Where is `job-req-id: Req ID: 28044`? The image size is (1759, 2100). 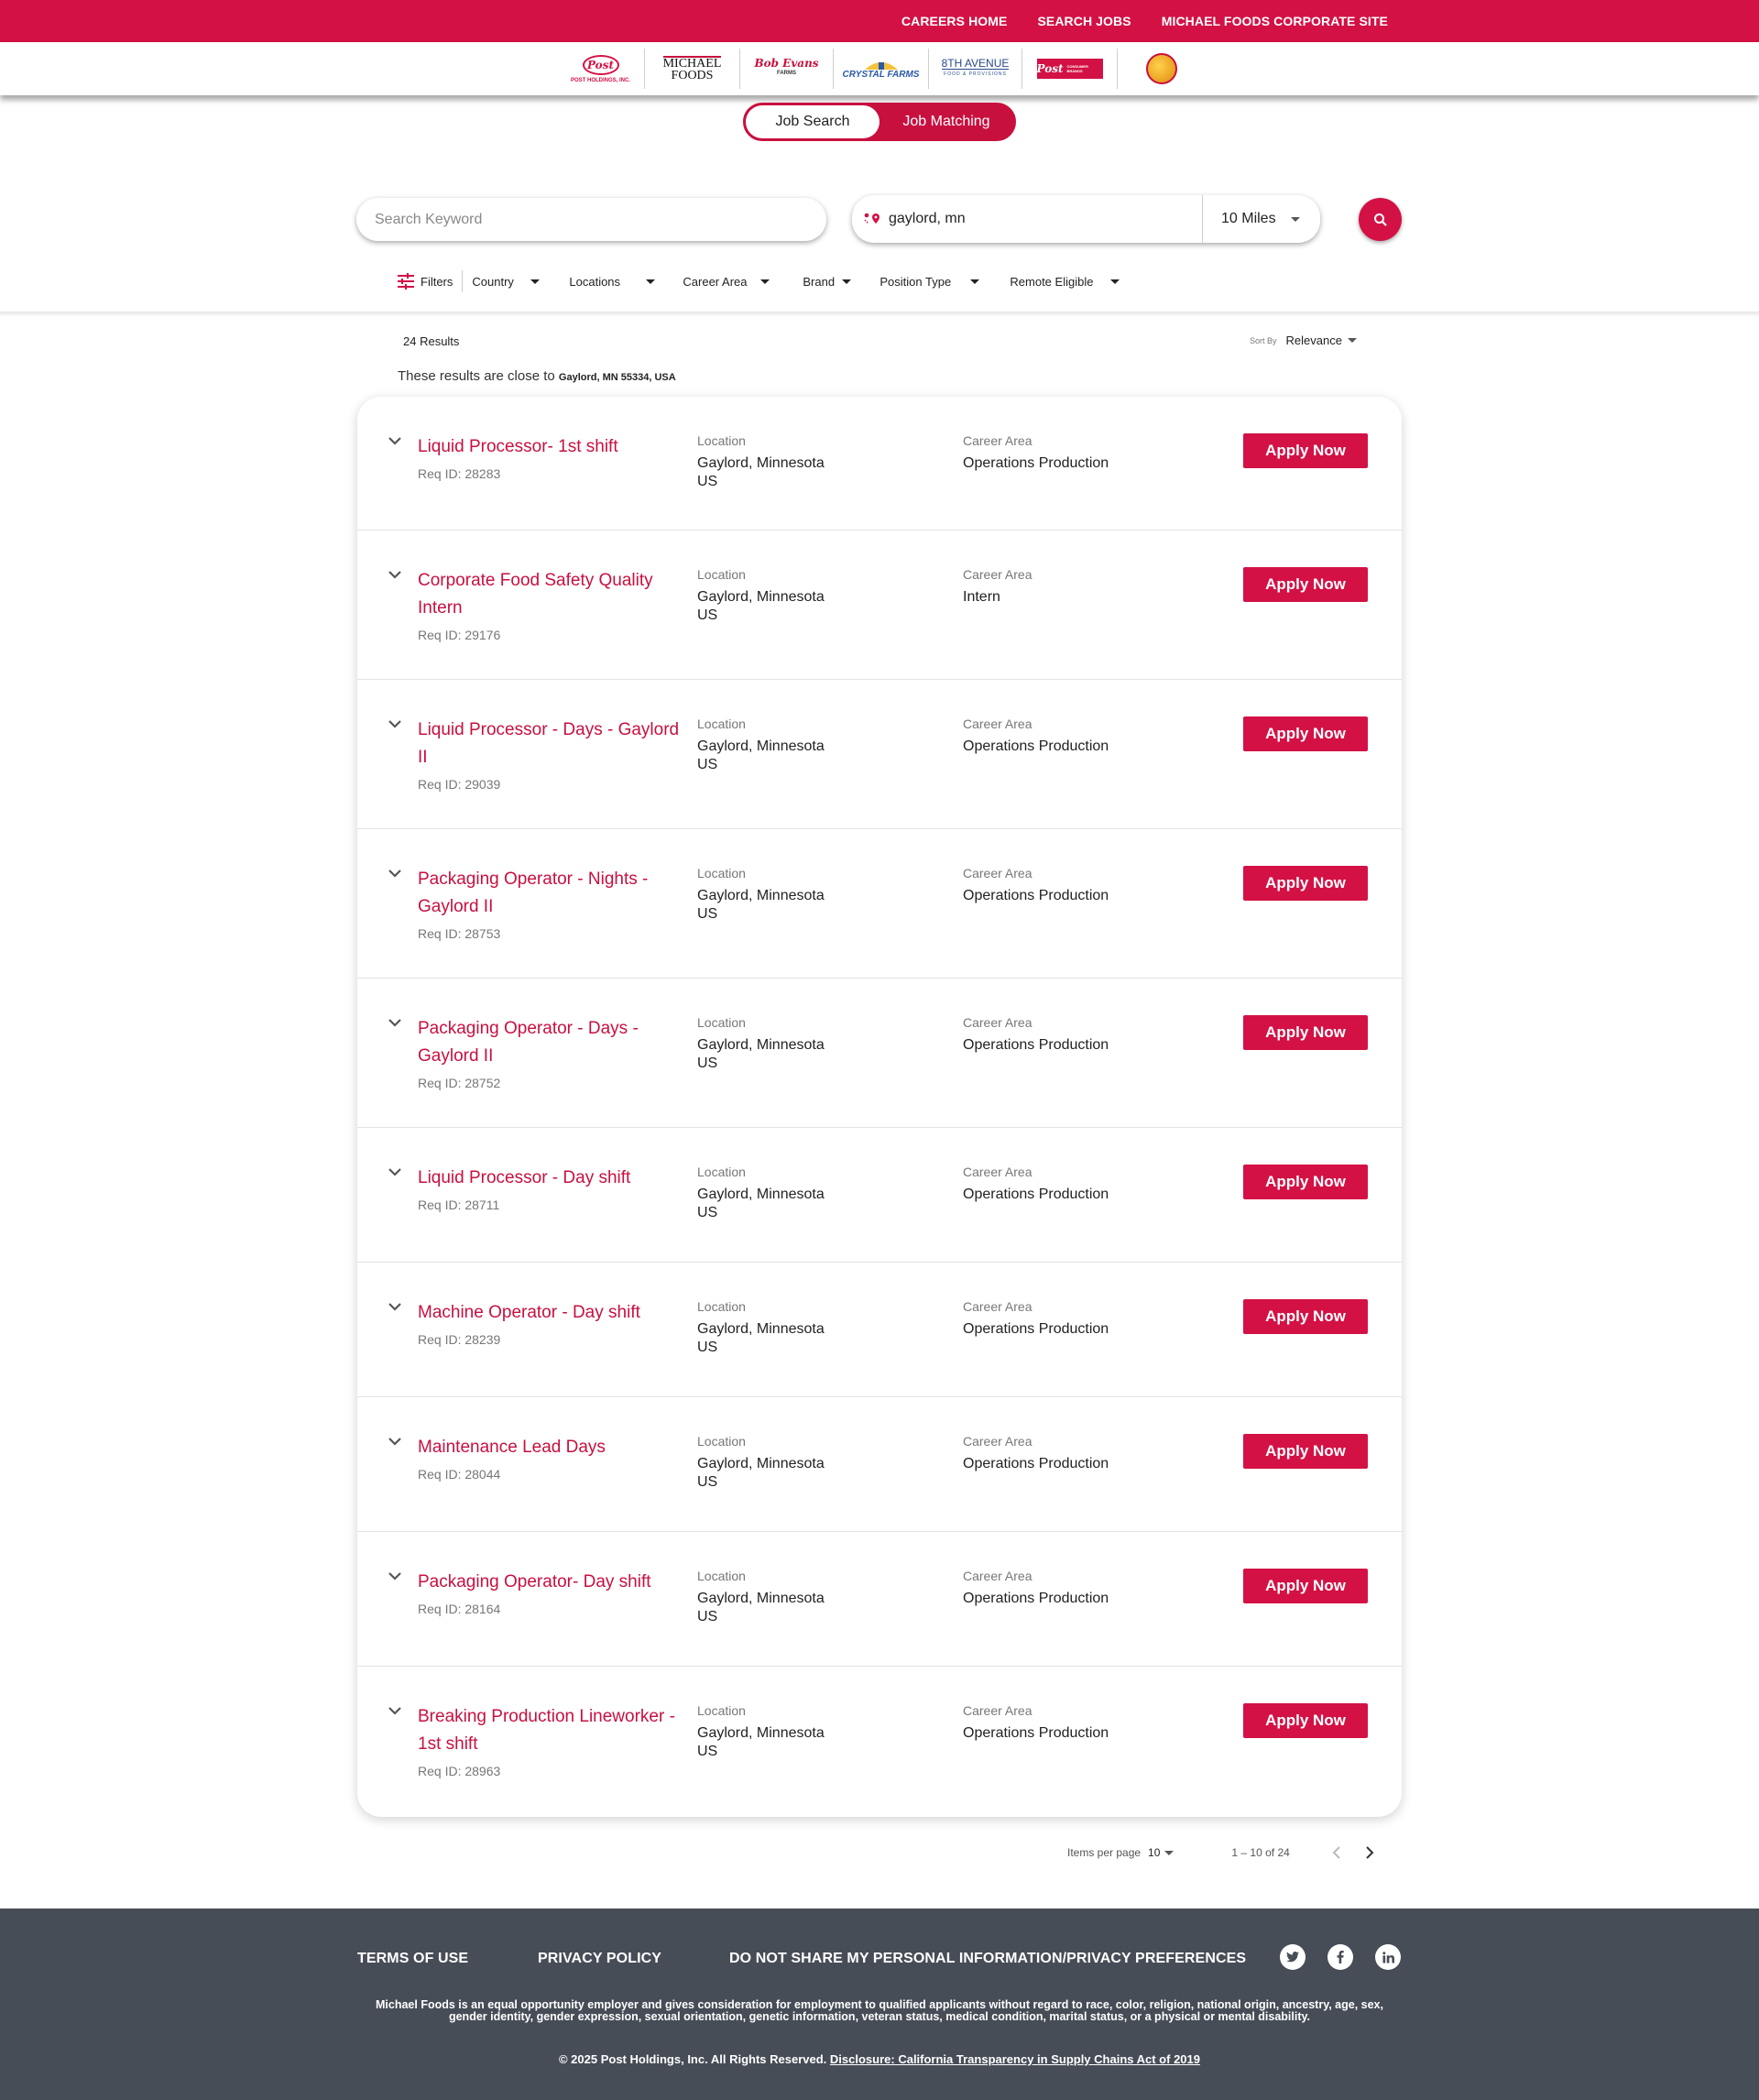
job-req-id: Req ID: 28044 is located at coordinates (459, 1474).